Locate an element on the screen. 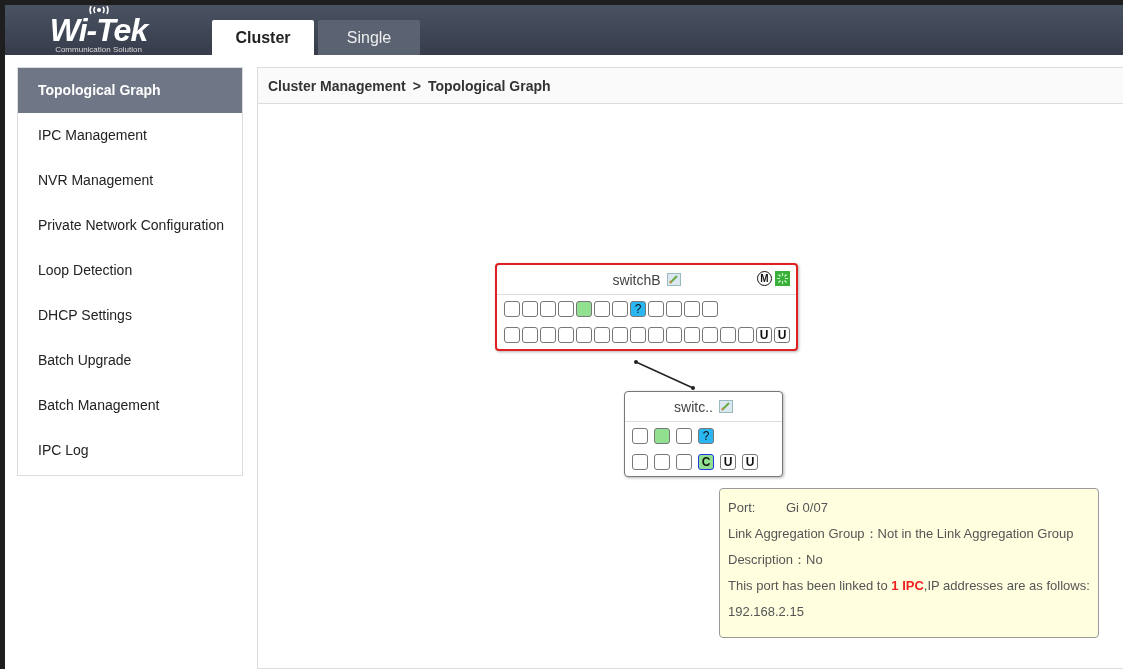 The image size is (1123, 669). sidebar-item: Batch Management is located at coordinates (130, 405).